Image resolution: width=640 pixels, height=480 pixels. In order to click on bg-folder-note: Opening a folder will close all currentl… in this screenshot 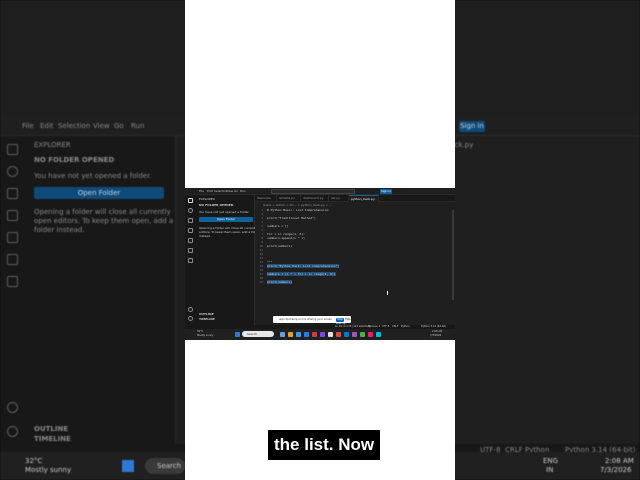, I will do `click(104, 221)`.